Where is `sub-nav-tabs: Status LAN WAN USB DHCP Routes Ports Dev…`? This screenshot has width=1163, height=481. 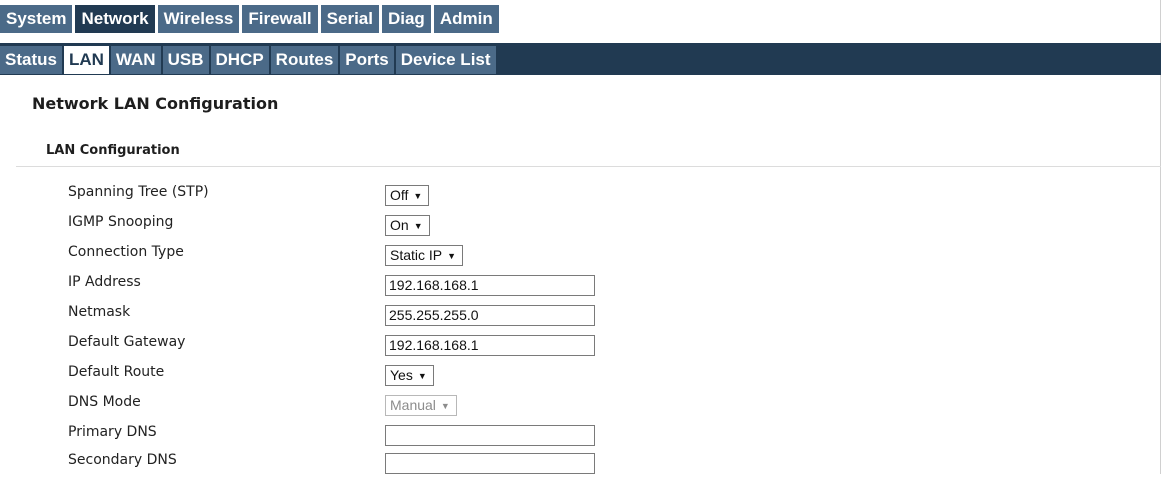
sub-nav-tabs: Status LAN WAN USB DHCP Routes Ports Dev… is located at coordinates (249, 60).